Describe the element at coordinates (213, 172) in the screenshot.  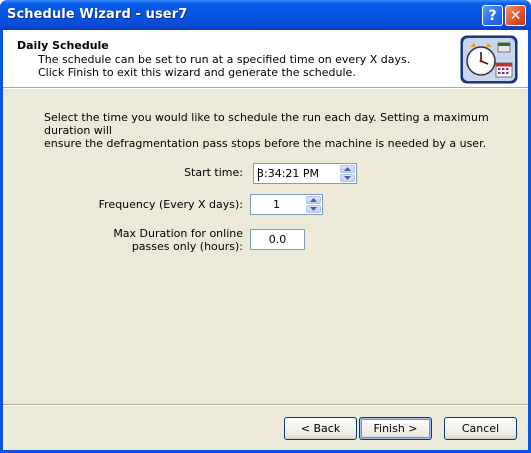
I see `start-time-label: Start time:` at that location.